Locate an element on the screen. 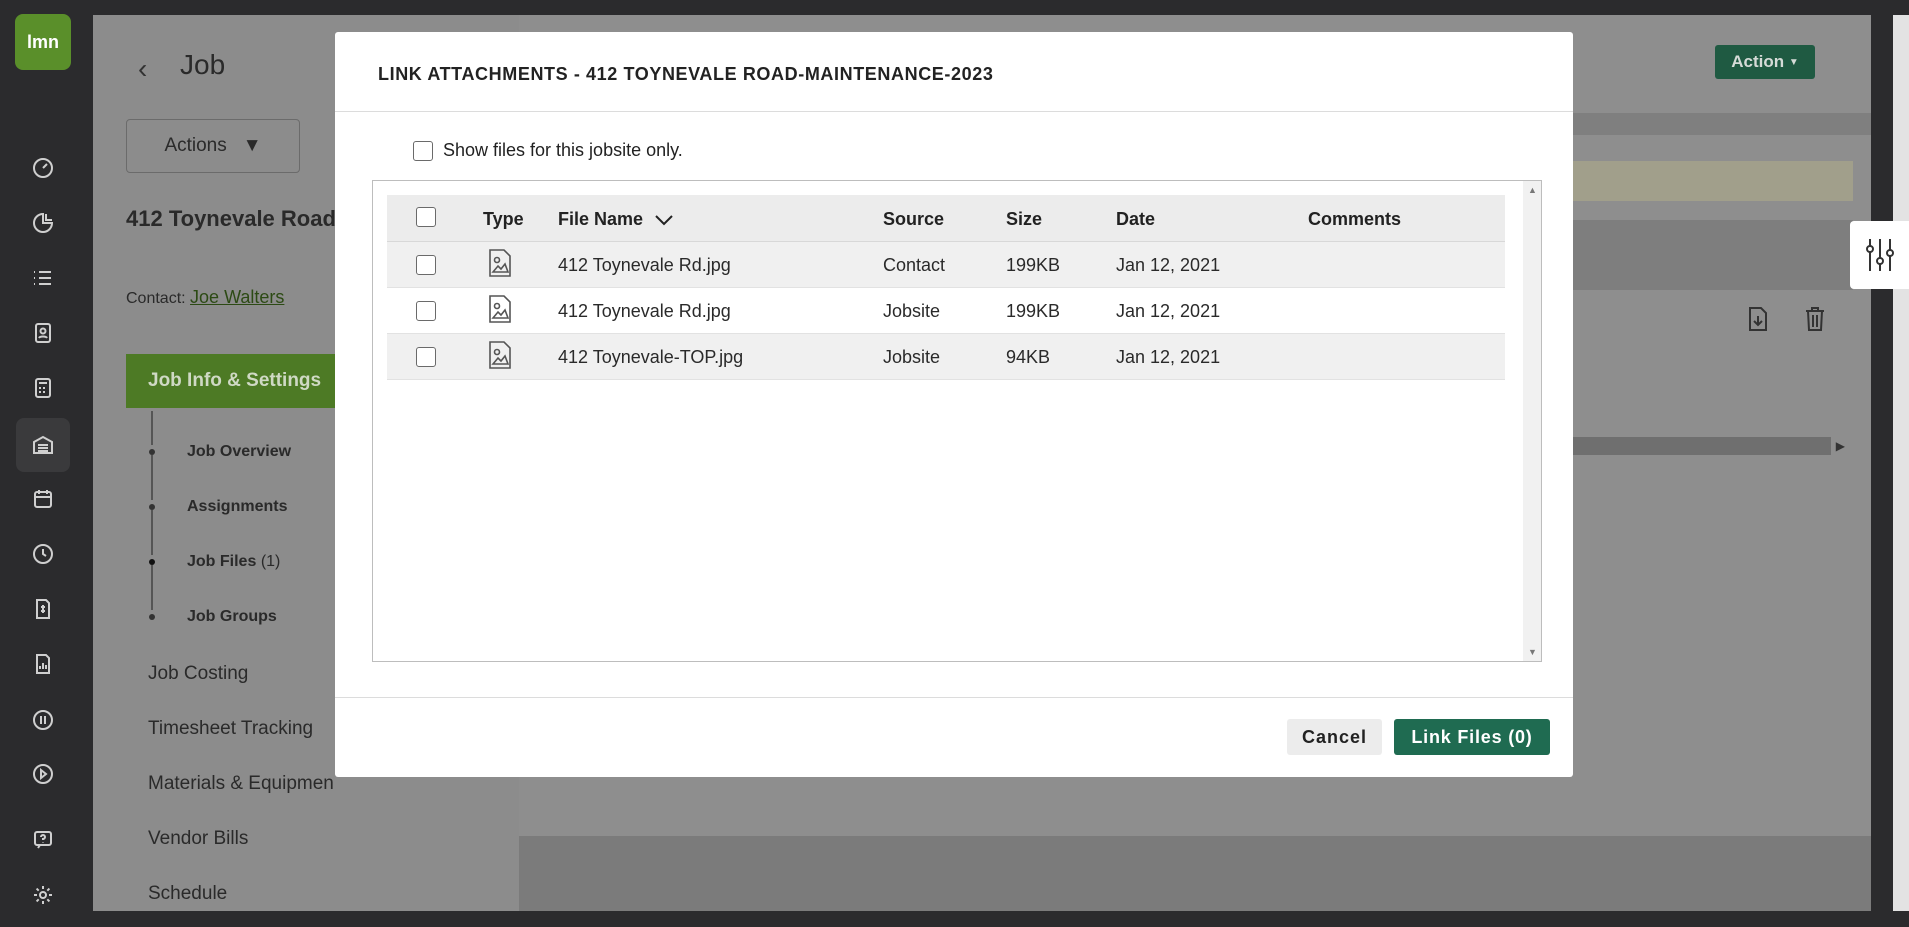  scroll-down-arrow-icon: ▼ is located at coordinates (1532, 652).